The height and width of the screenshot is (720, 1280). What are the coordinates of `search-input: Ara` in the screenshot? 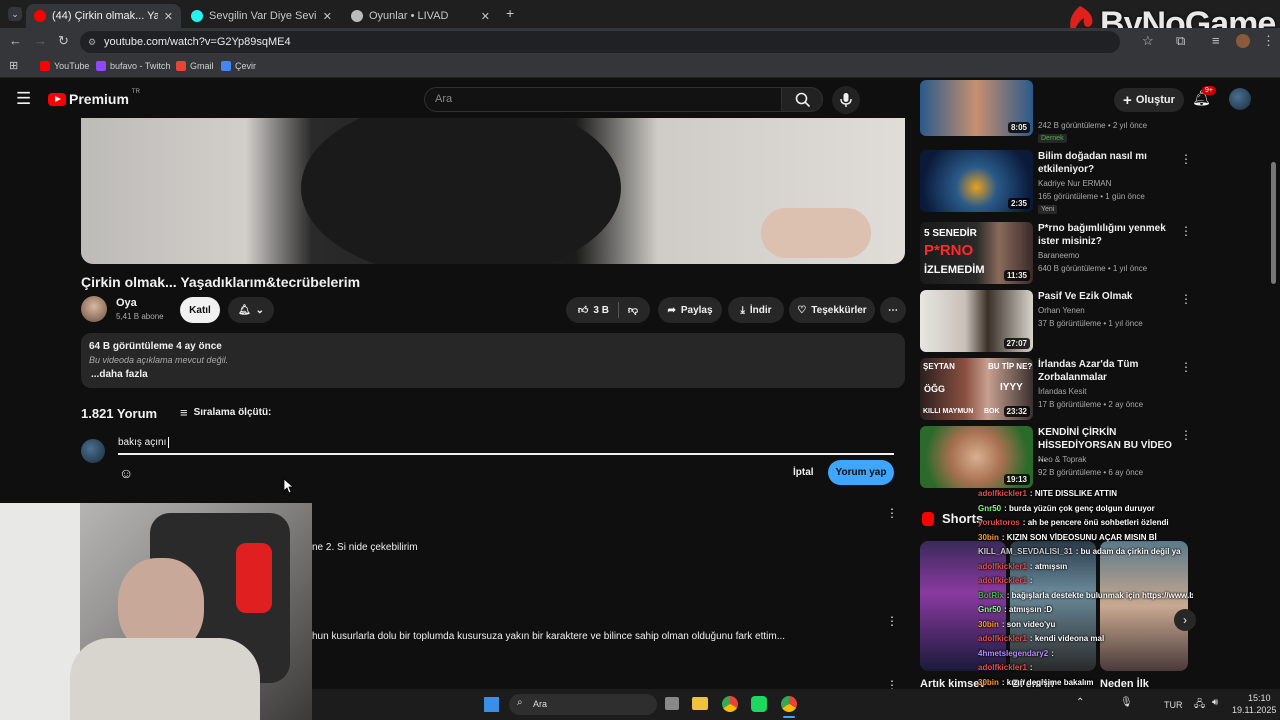 It's located at (603, 99).